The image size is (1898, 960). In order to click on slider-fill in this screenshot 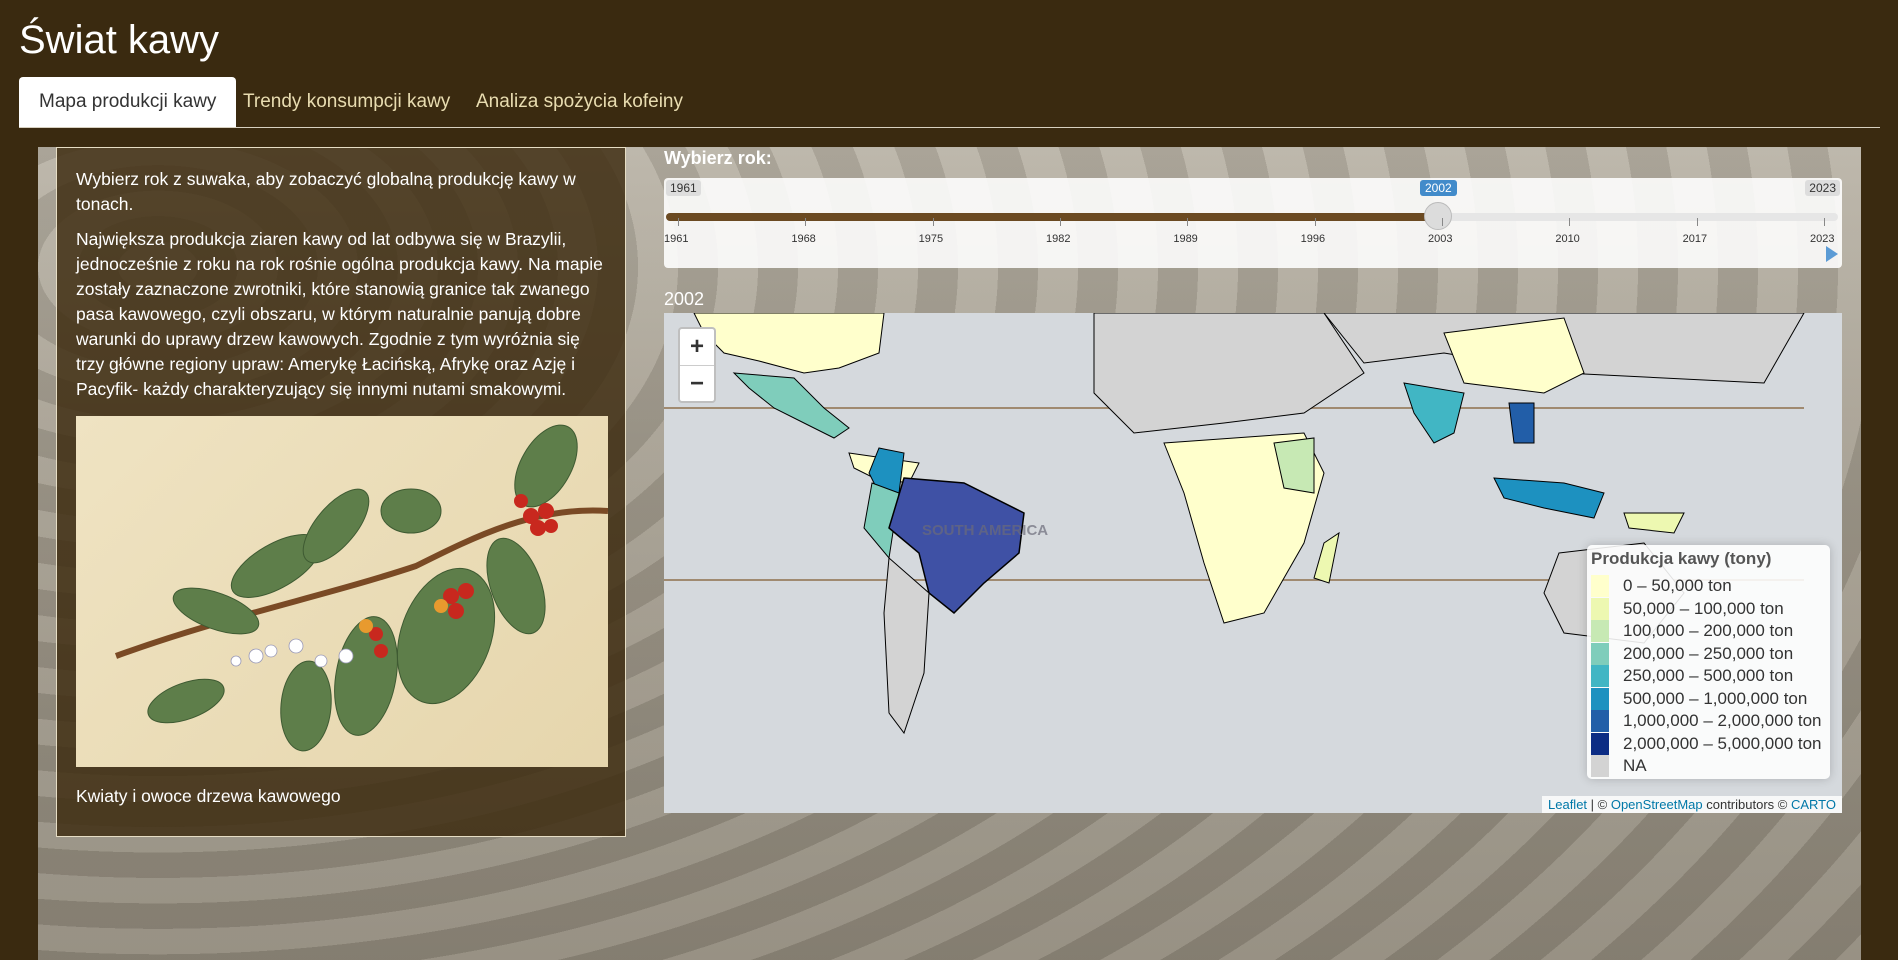, I will do `click(1054, 217)`.